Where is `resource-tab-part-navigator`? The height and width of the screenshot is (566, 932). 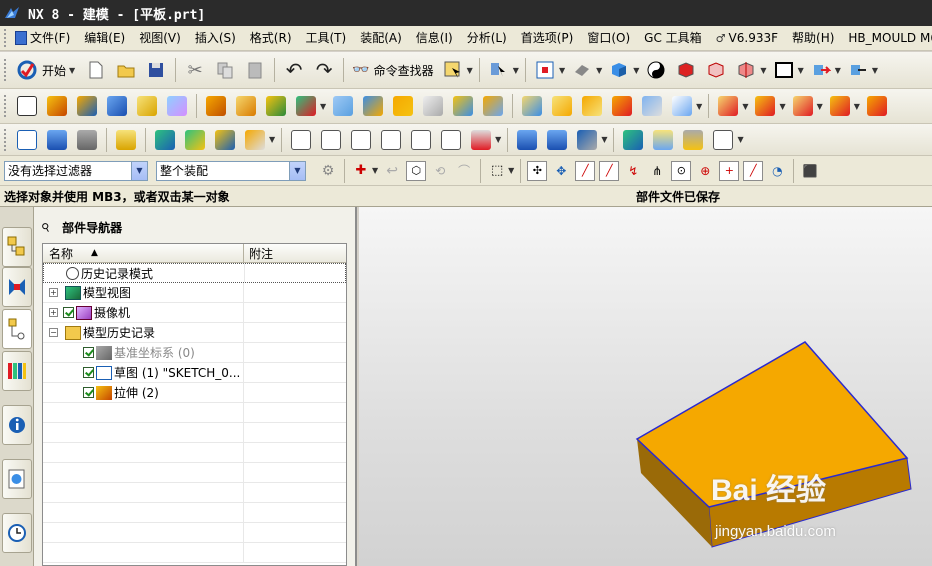 resource-tab-part-navigator is located at coordinates (17, 329).